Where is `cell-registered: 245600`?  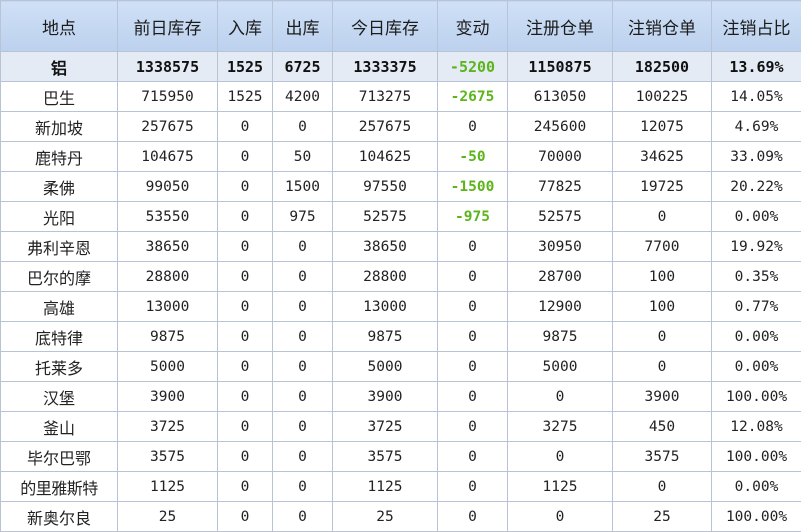 cell-registered: 245600 is located at coordinates (560, 127).